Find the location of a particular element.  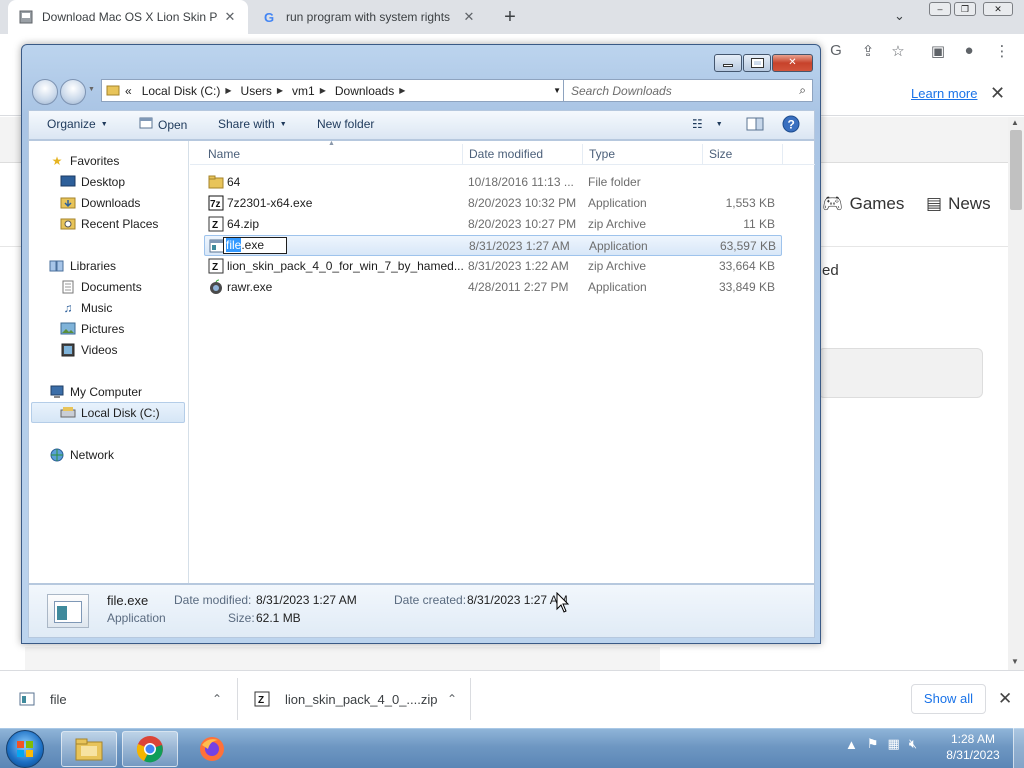

column-header-size: Size is located at coordinates (720, 154).